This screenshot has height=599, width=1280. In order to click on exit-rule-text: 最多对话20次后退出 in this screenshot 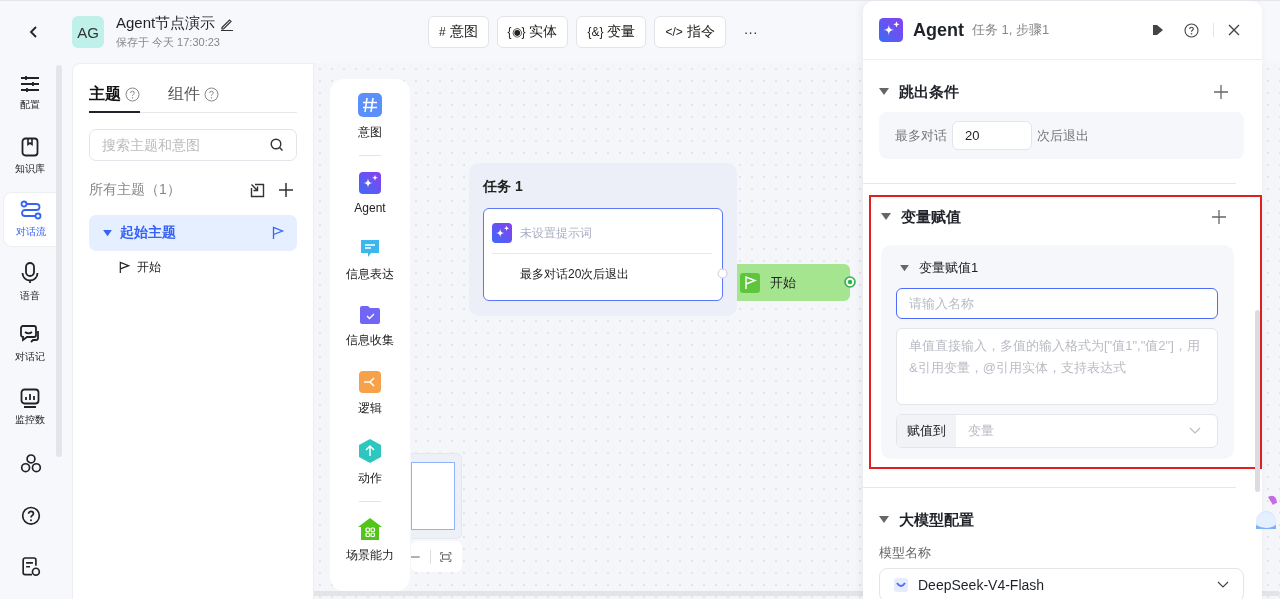, I will do `click(575, 274)`.